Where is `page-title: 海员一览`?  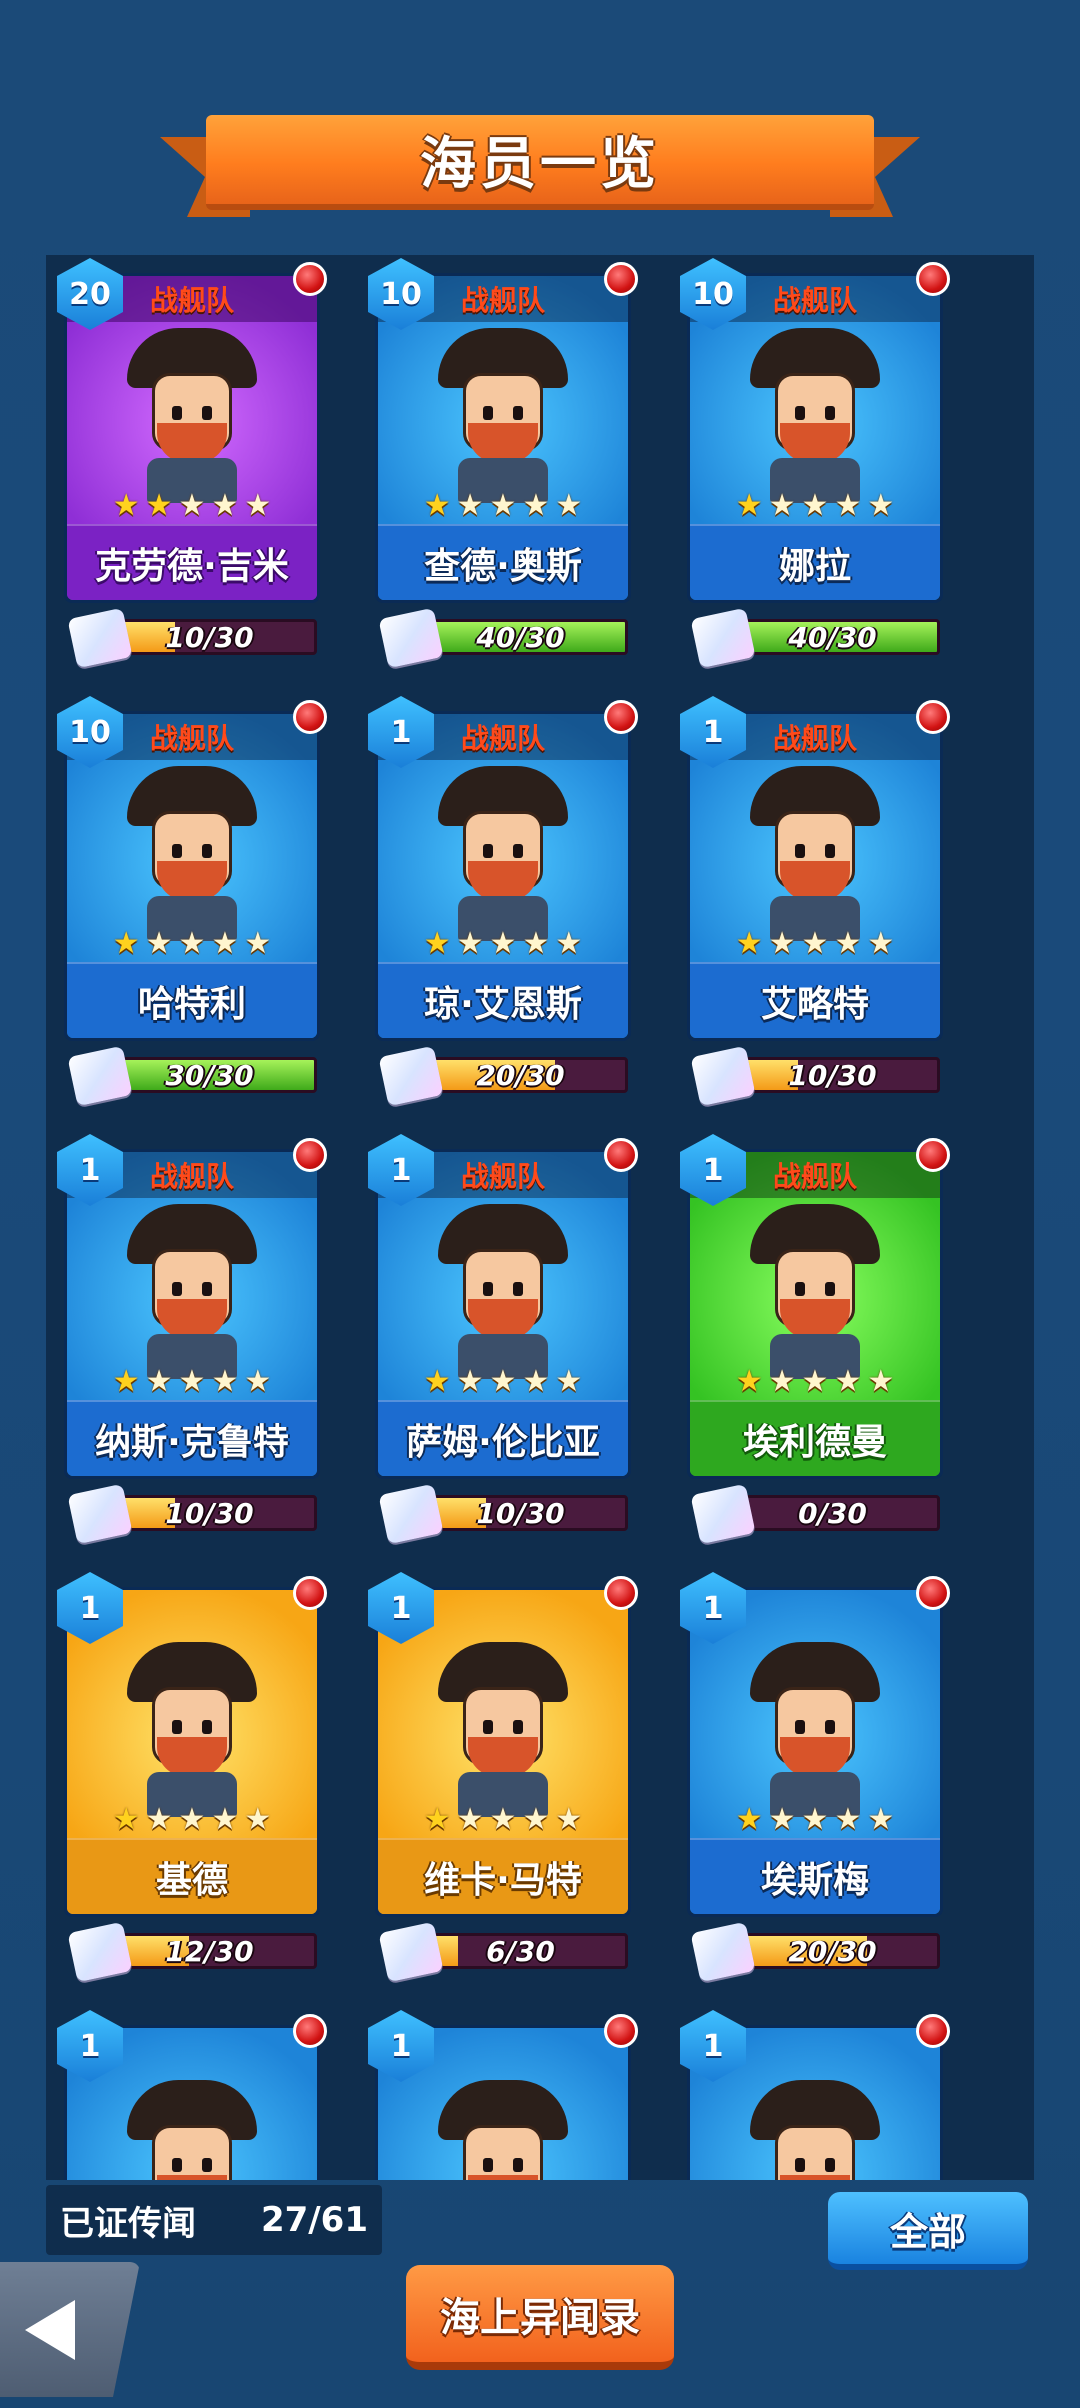
page-title: 海员一览 is located at coordinates (540, 164).